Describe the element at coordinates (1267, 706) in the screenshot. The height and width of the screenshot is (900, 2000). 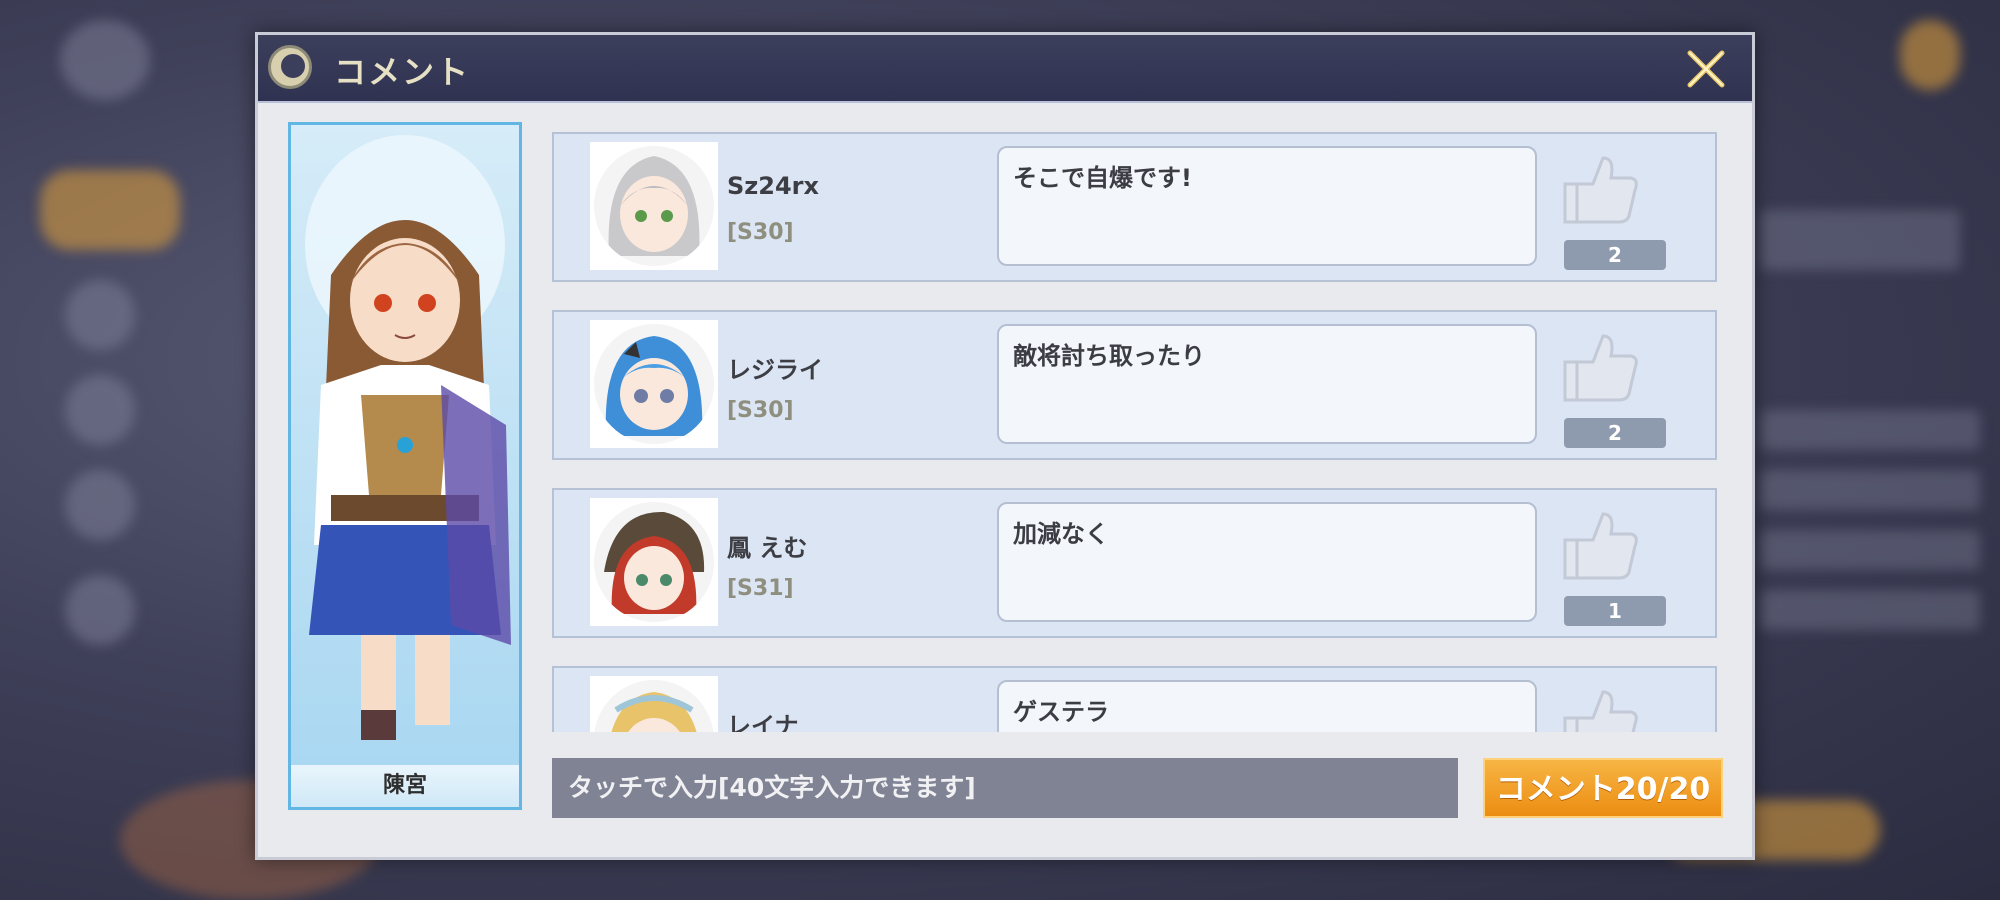
I see `comment-text-box: ゲステラ` at that location.